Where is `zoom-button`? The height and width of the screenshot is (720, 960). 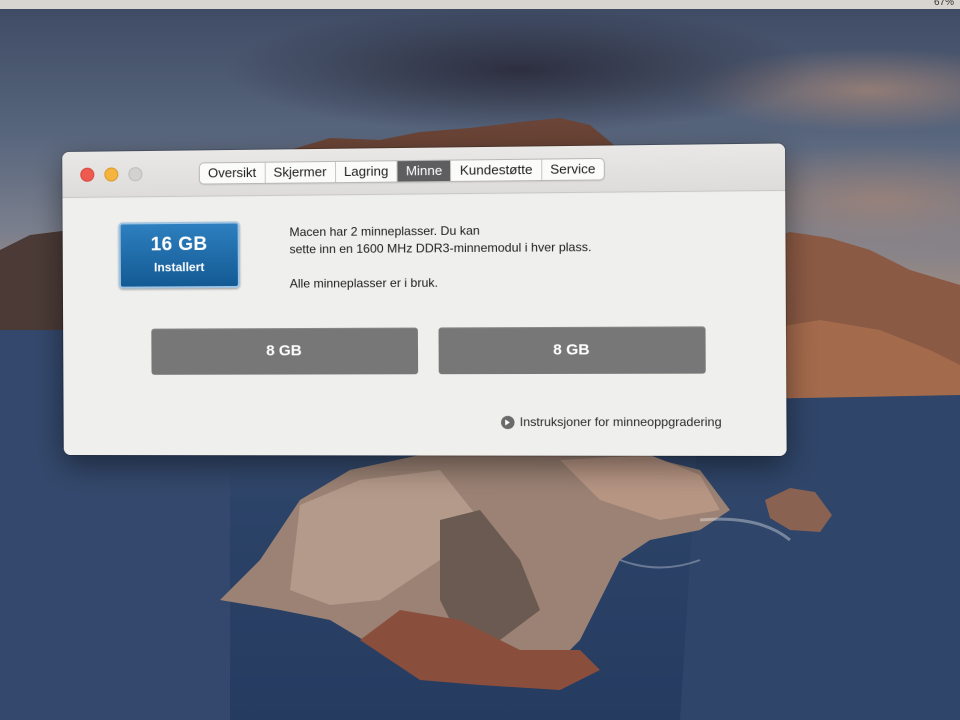 zoom-button is located at coordinates (135, 174).